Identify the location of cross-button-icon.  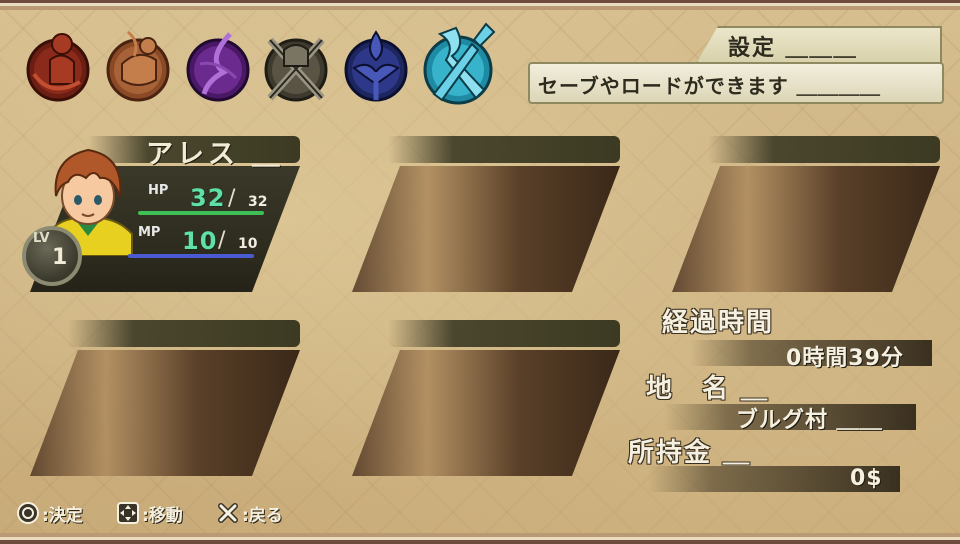
(228, 513).